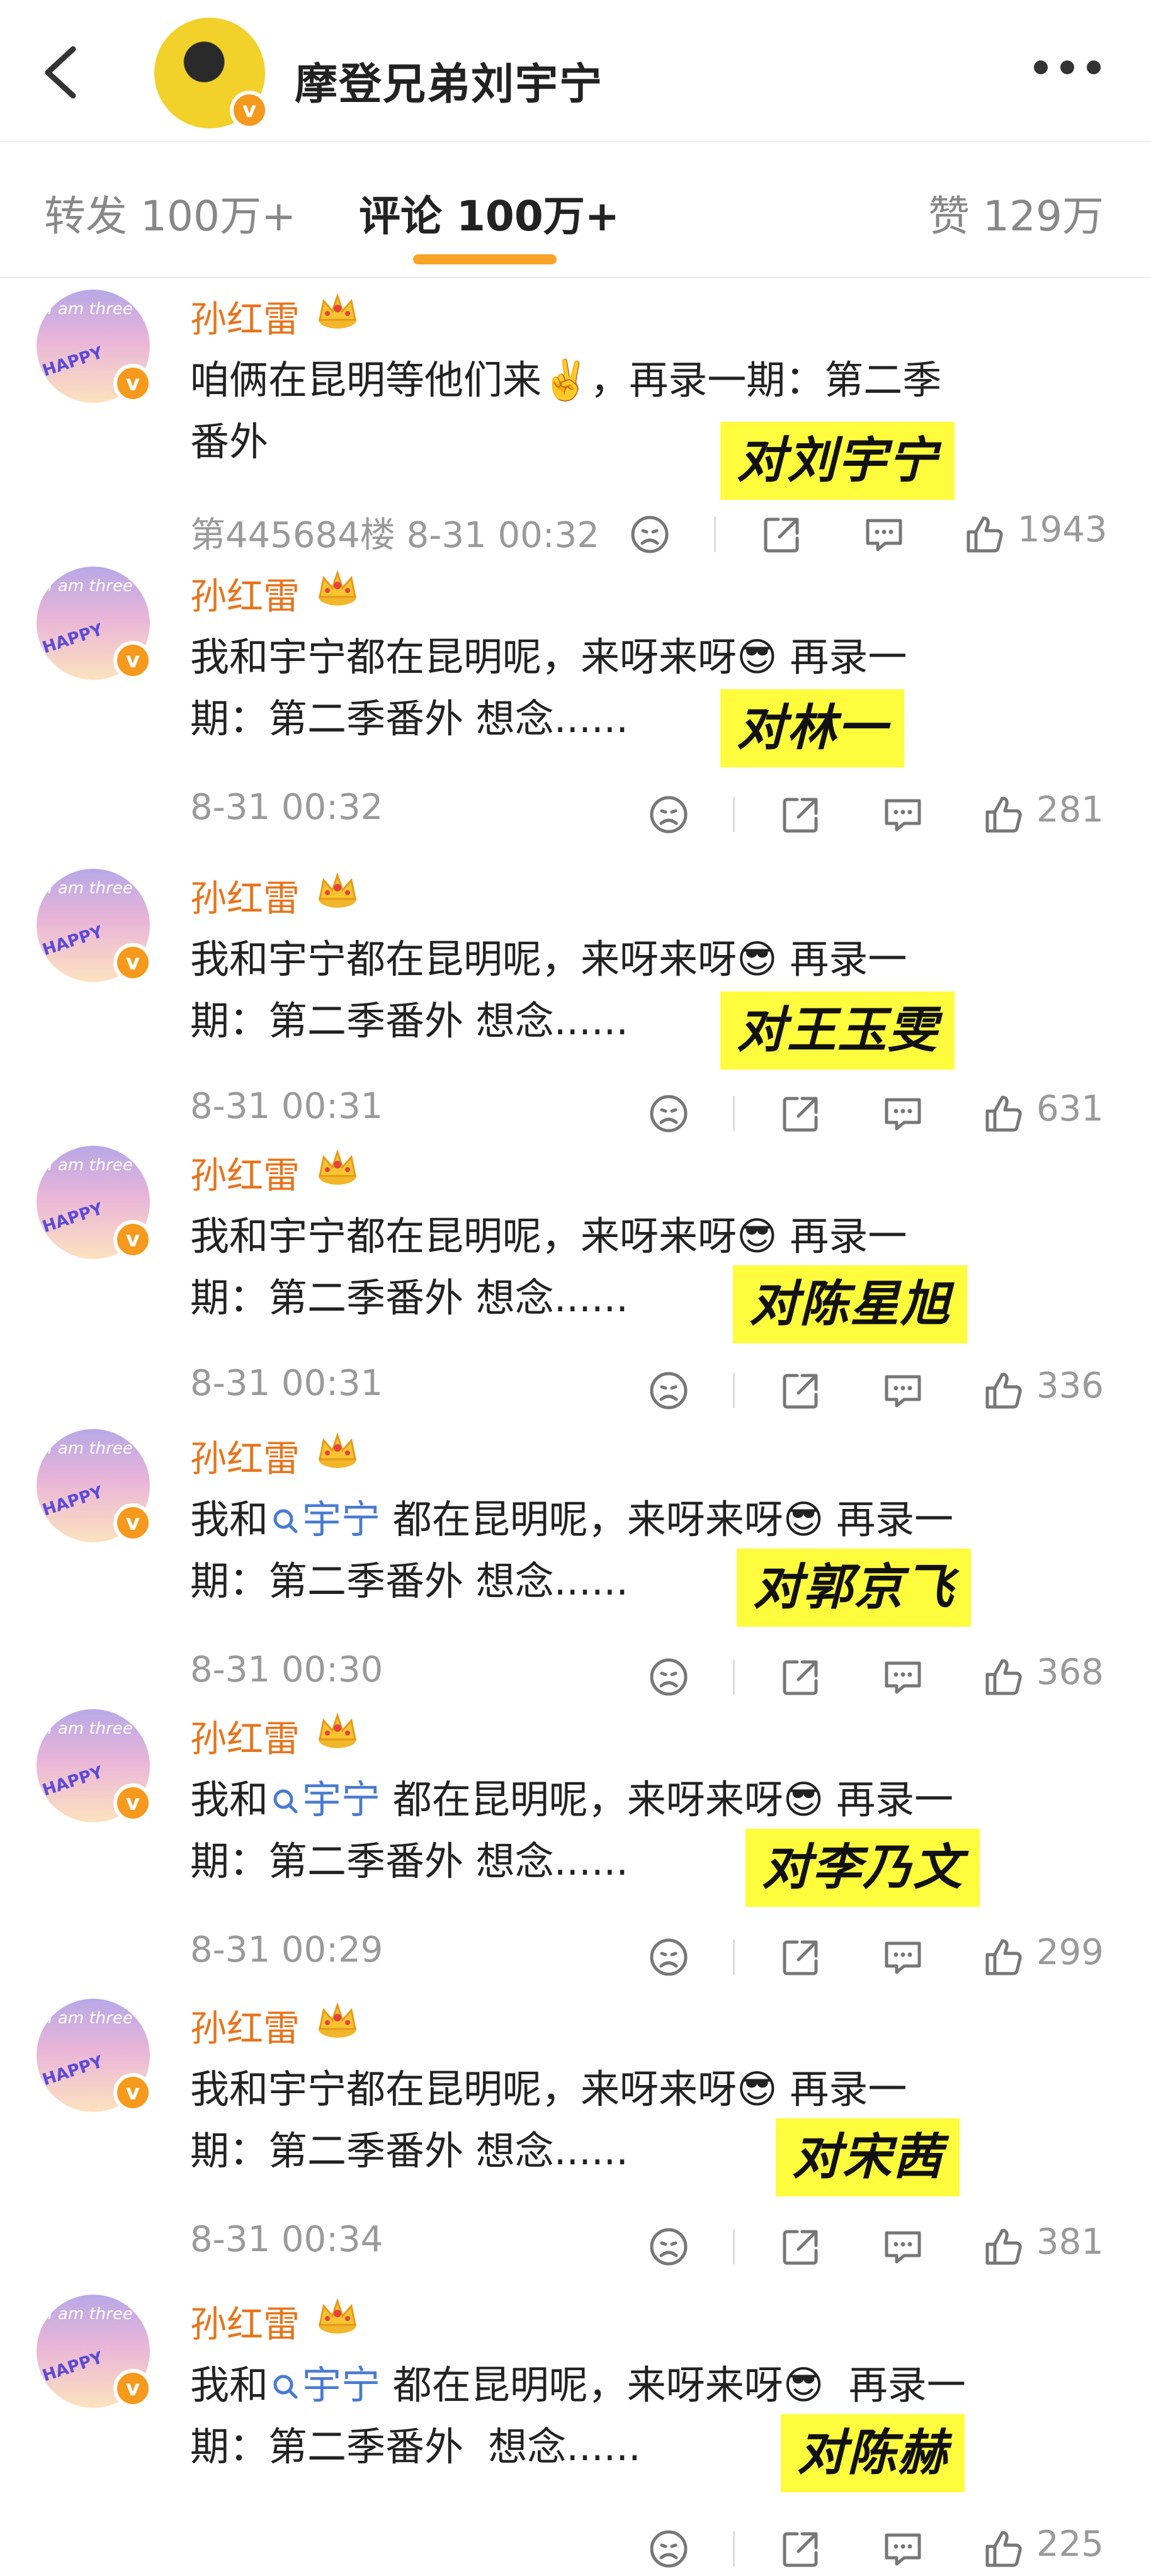 The height and width of the screenshot is (2576, 1151). I want to click on highlight-label: 对刘宇宁, so click(838, 461).